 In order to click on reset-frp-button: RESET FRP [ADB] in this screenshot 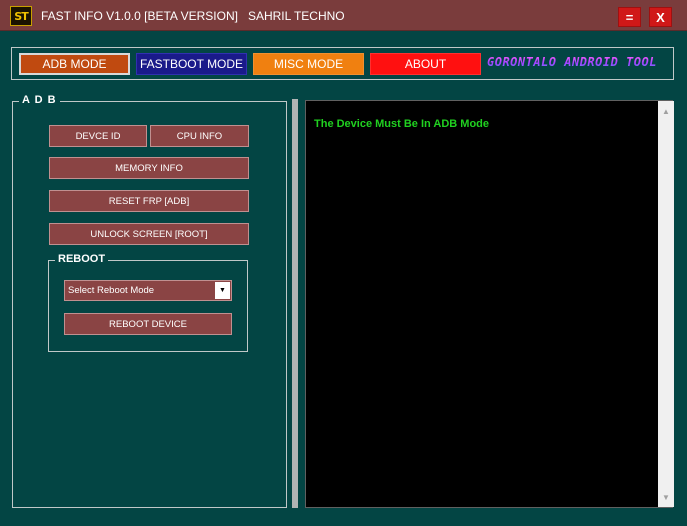, I will do `click(149, 201)`.